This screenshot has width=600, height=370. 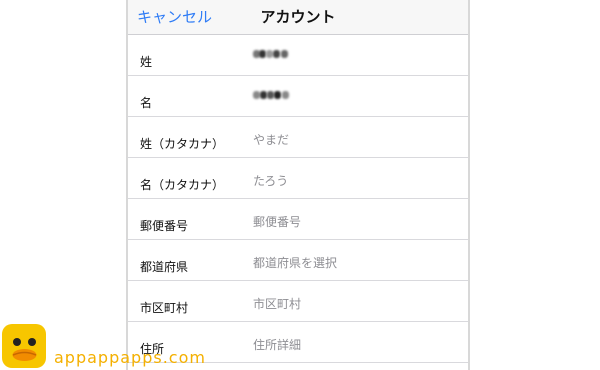 What do you see at coordinates (164, 267) in the screenshot?
I see `field-label: 都道府県` at bounding box center [164, 267].